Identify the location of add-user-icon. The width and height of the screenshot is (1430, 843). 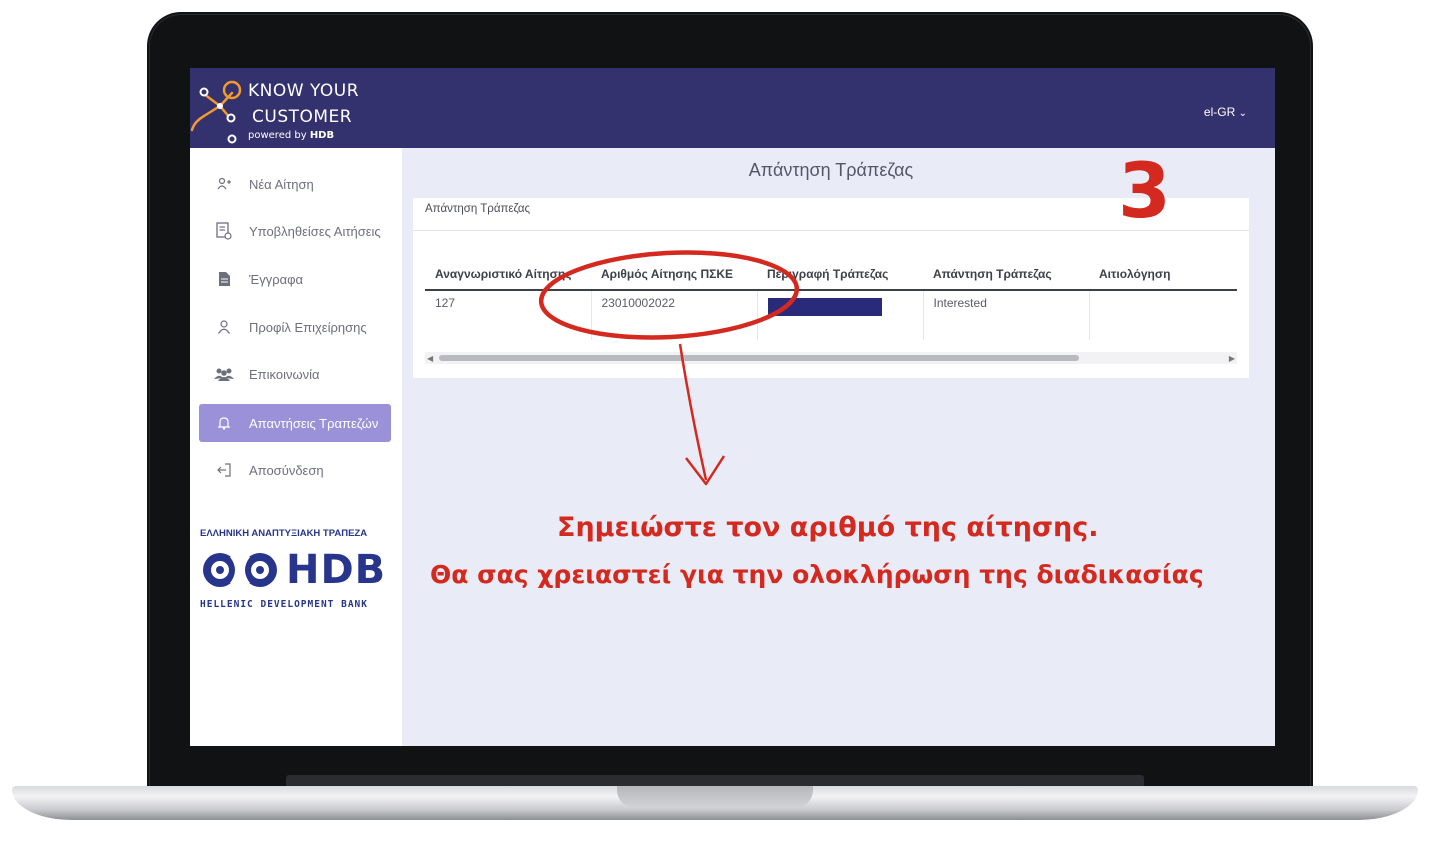
(224, 184).